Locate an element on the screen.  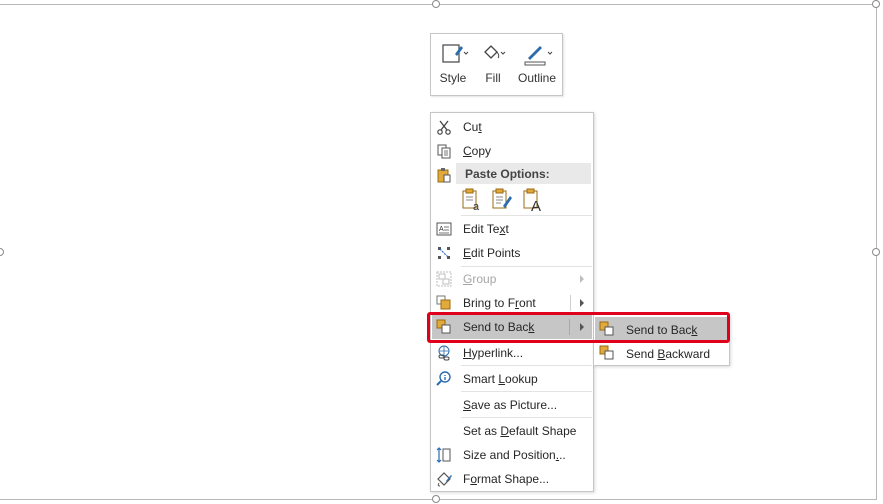
resize-handle-top-right is located at coordinates (876, 4).